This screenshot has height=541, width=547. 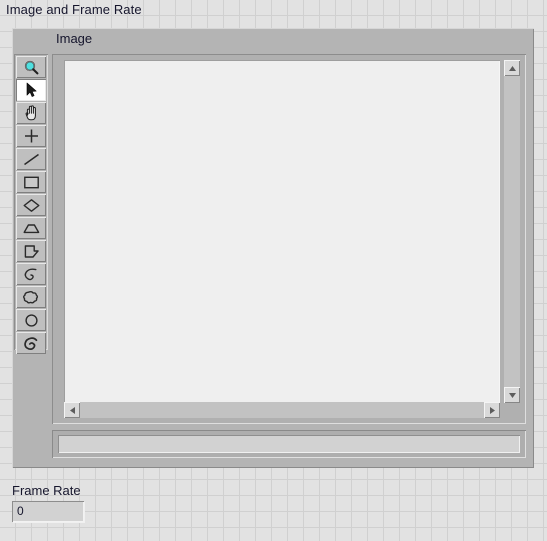 I want to click on scroll-up-arrow-icon, so click(x=512, y=68).